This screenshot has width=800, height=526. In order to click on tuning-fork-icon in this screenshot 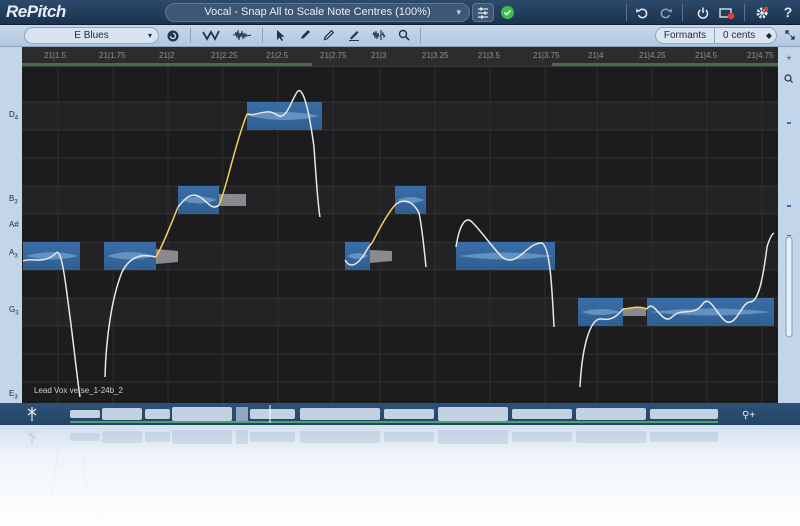, I will do `click(32, 414)`.